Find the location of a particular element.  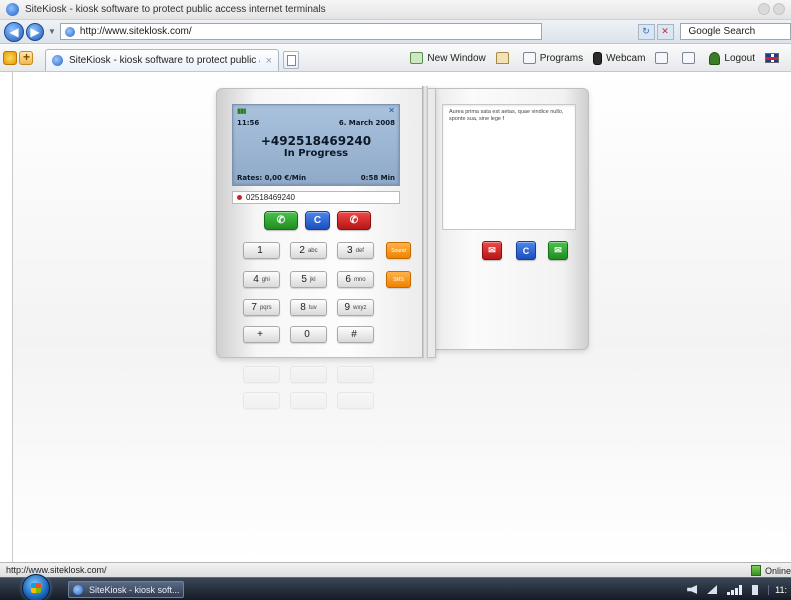

window-controls is located at coordinates (771, 9).